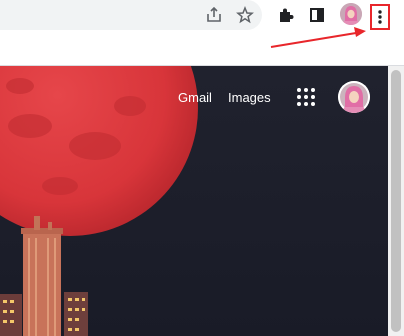 The image size is (404, 336). What do you see at coordinates (195, 98) in the screenshot?
I see `gmail-link: Gmail` at bounding box center [195, 98].